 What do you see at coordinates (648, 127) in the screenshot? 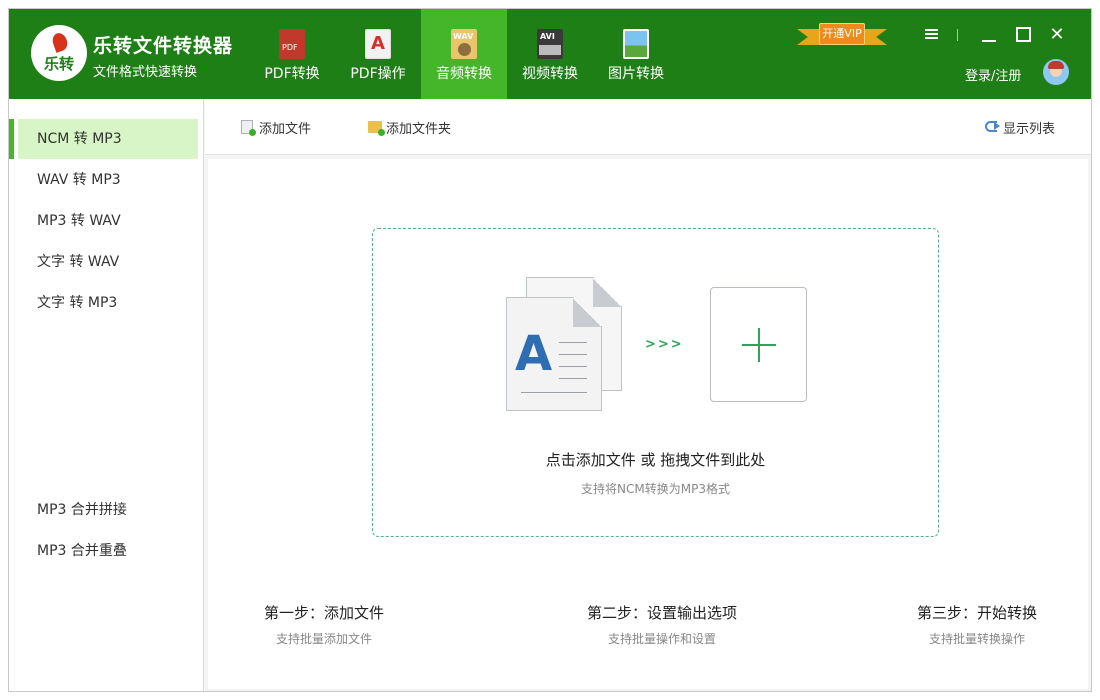
I see `toolbar: 添加文件 添加文件夹 显示列表` at bounding box center [648, 127].